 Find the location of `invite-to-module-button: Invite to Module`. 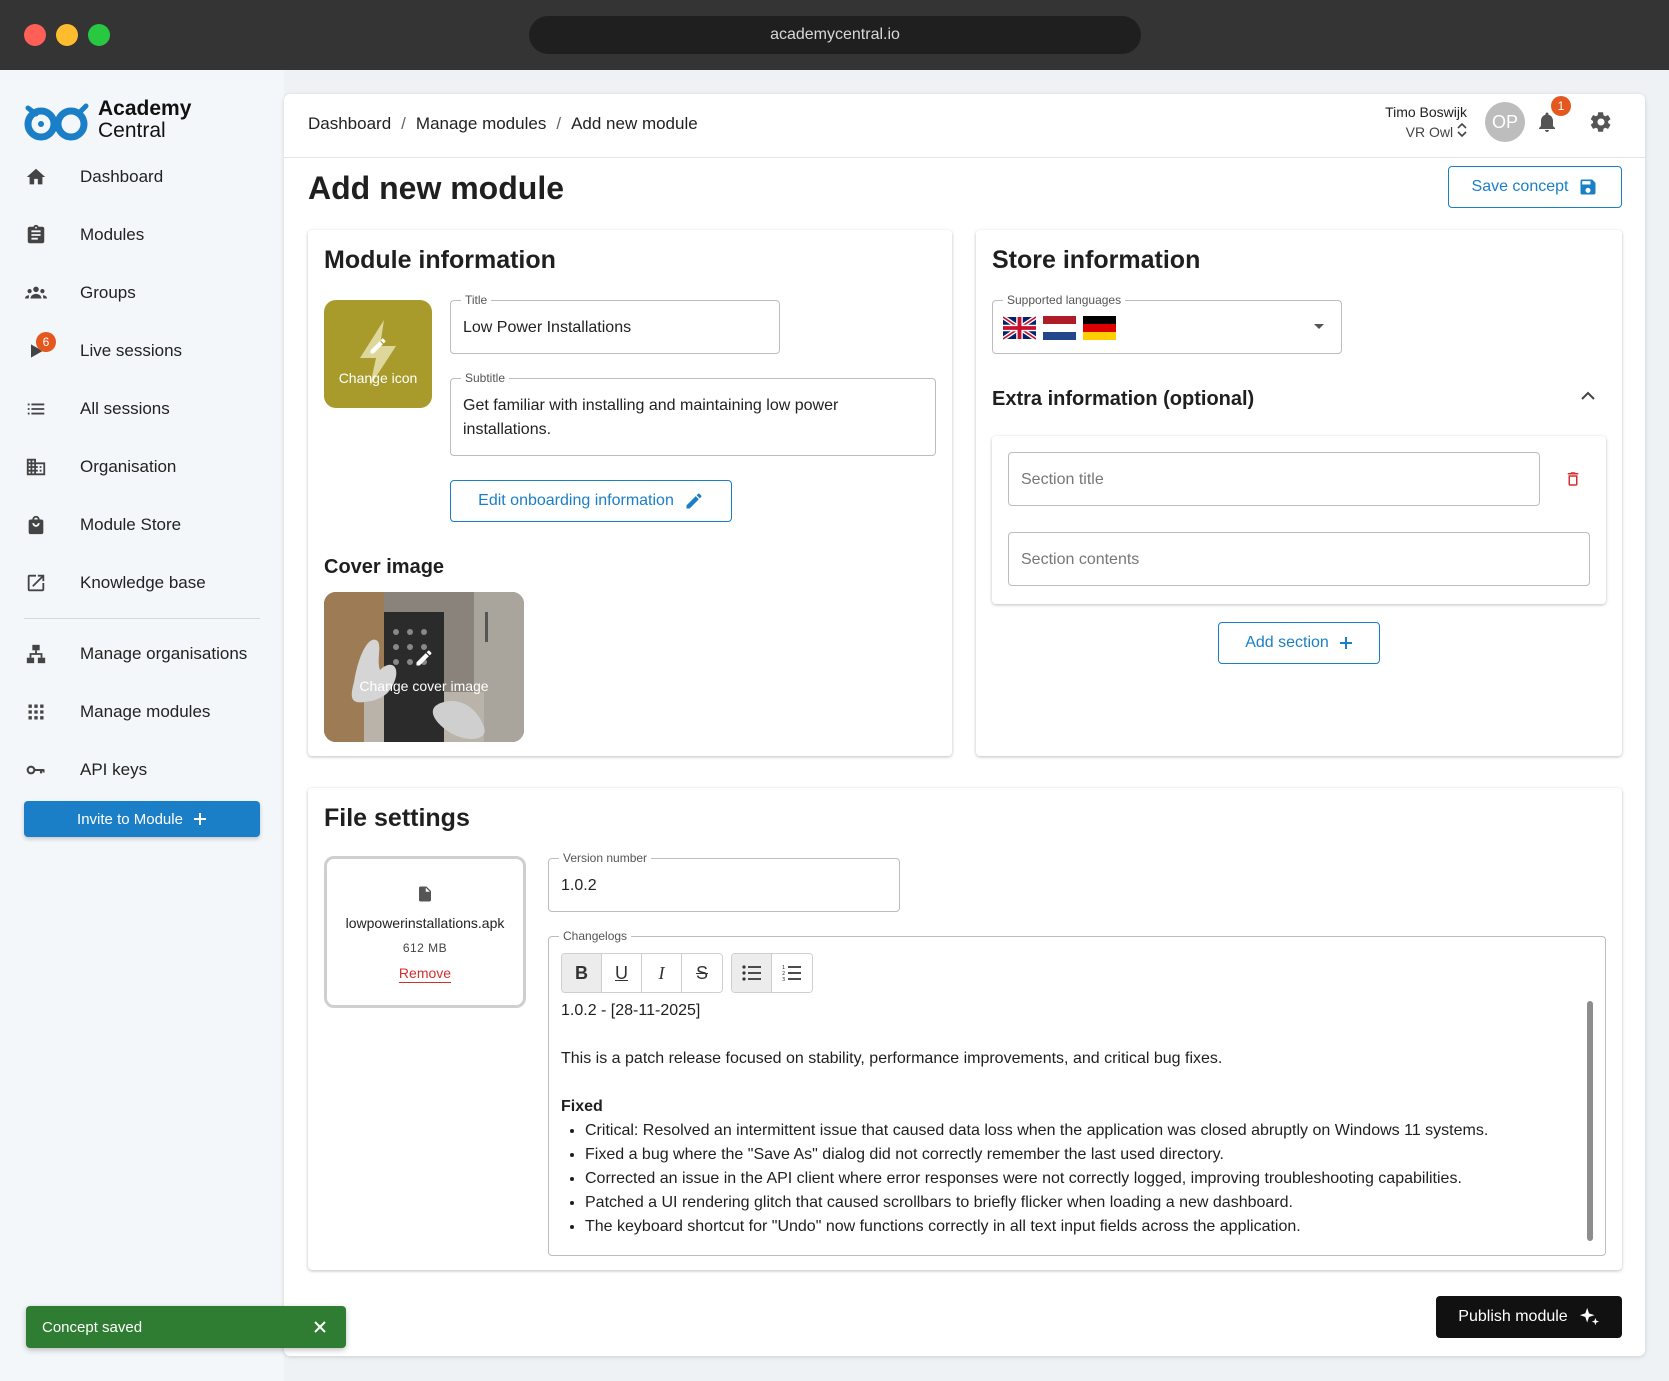

invite-to-module-button: Invite to Module is located at coordinates (142, 819).